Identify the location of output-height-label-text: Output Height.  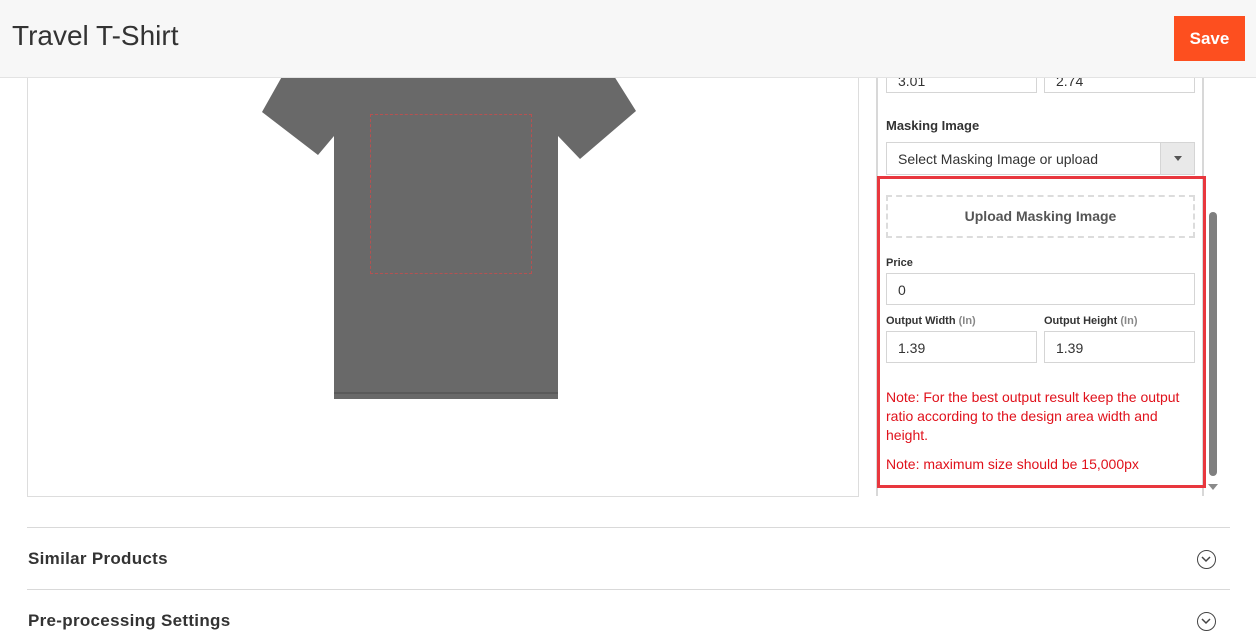
(1081, 321).